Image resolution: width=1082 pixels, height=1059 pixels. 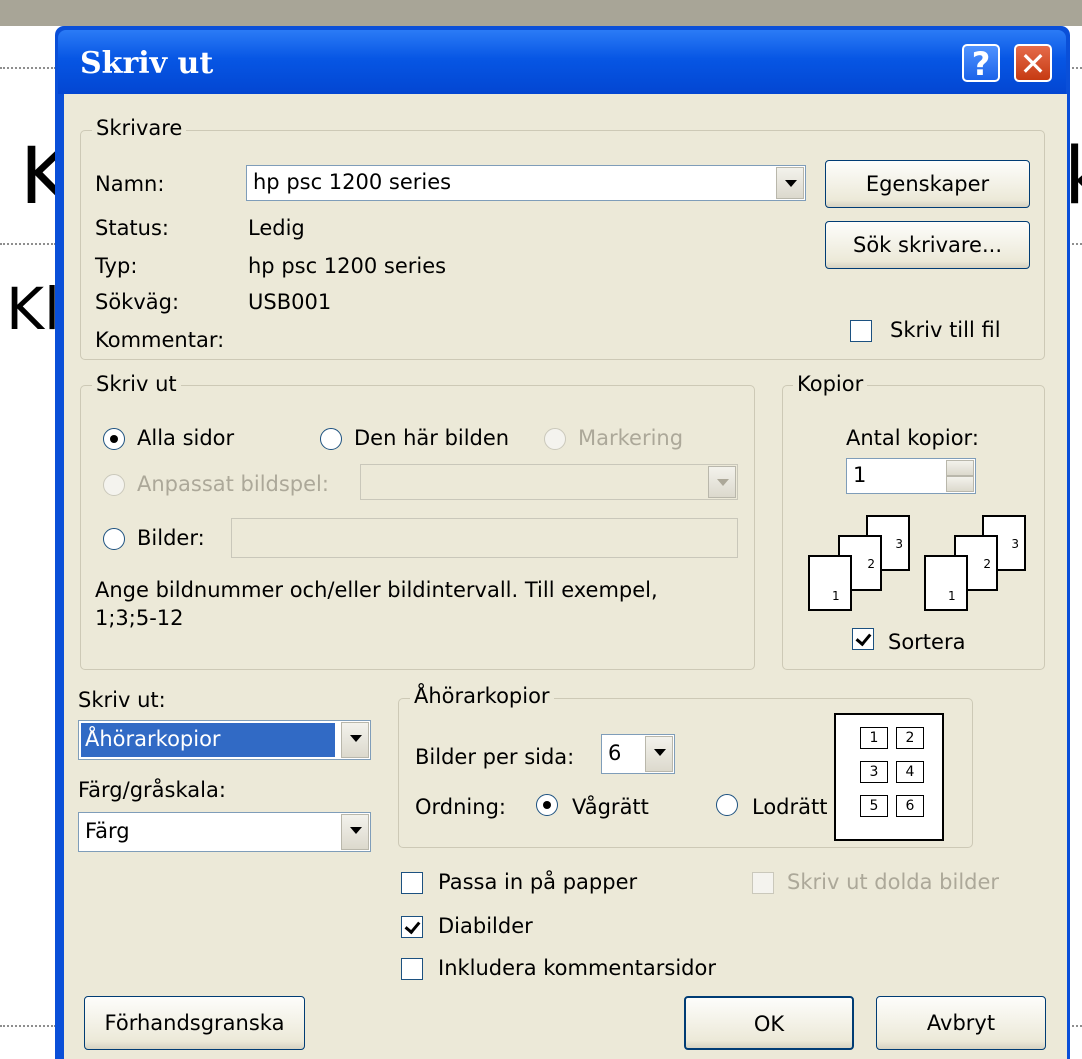 What do you see at coordinates (132, 228) in the screenshot?
I see `status-label: Status:` at bounding box center [132, 228].